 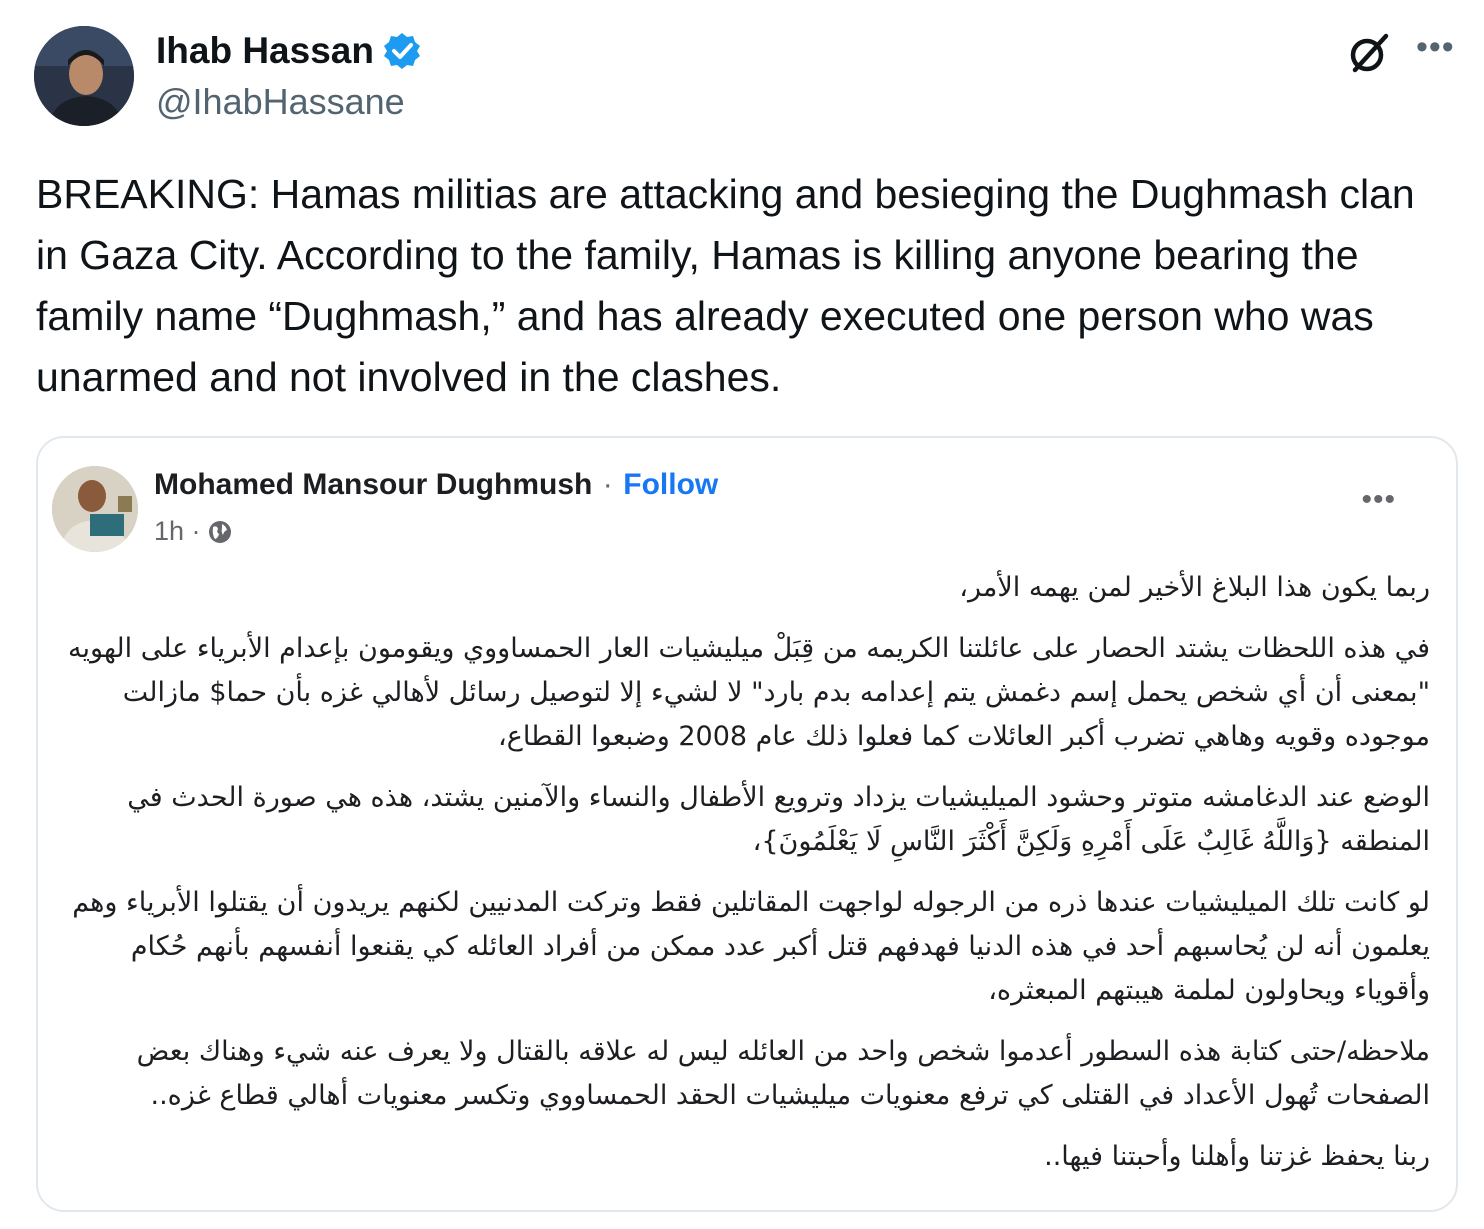 I want to click on quoted-author-avatar, so click(x=95, y=509).